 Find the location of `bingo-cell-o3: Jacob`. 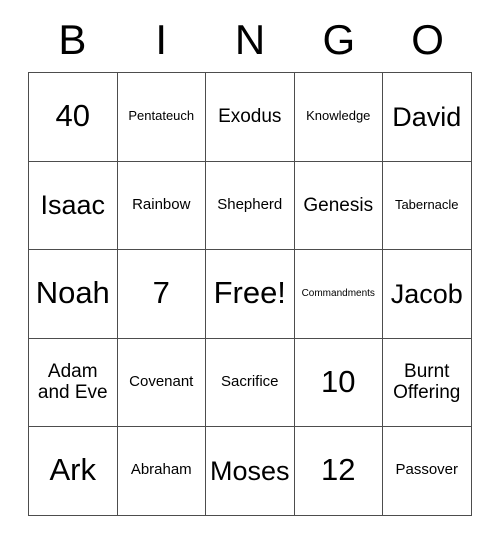

bingo-cell-o3: Jacob is located at coordinates (427, 294).